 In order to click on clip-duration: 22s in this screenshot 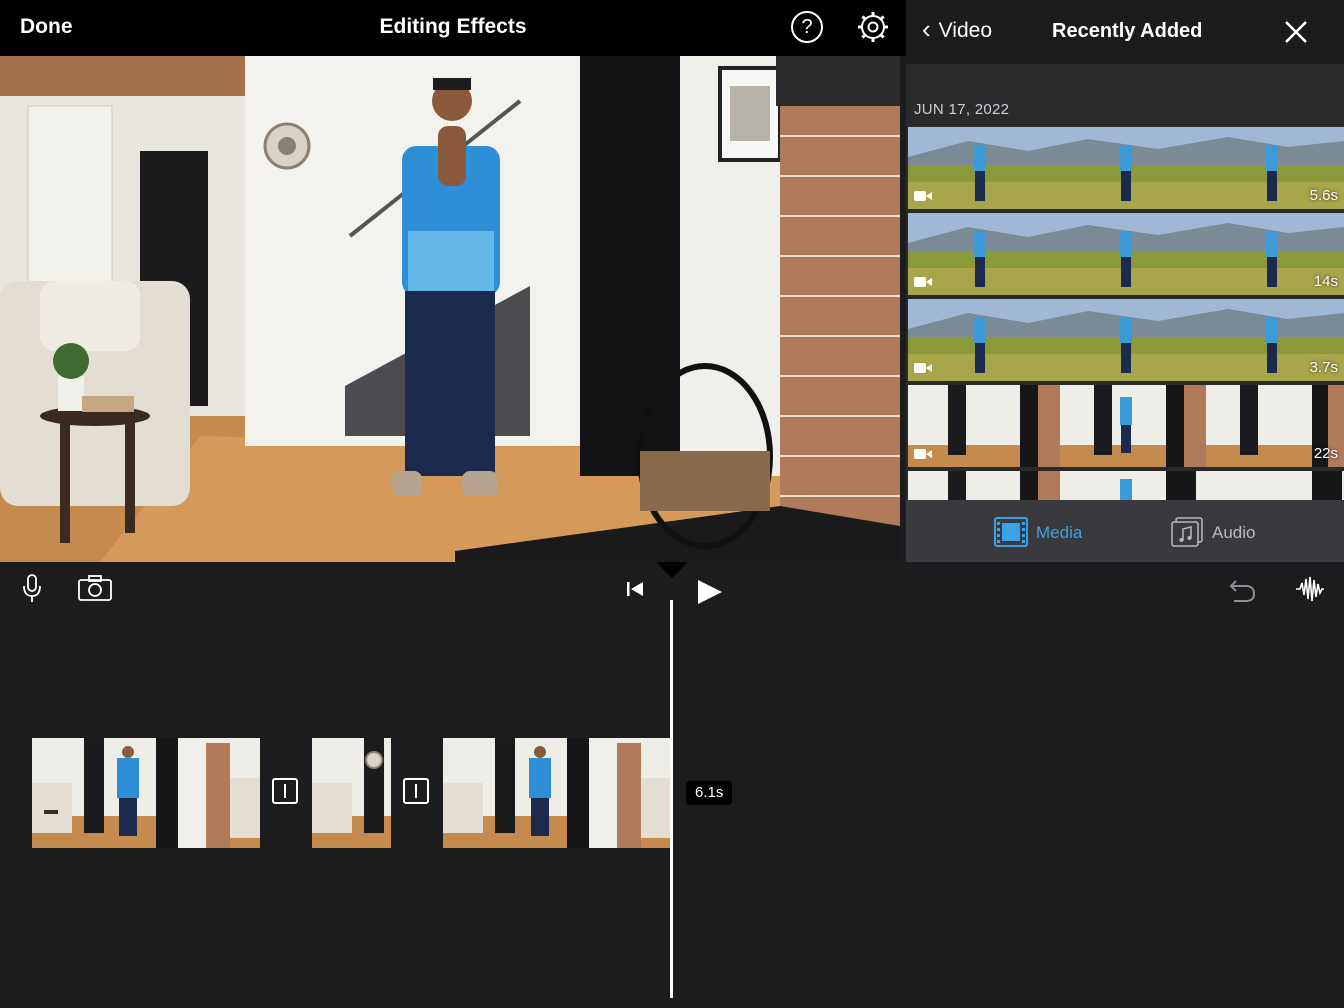, I will do `click(1325, 453)`.